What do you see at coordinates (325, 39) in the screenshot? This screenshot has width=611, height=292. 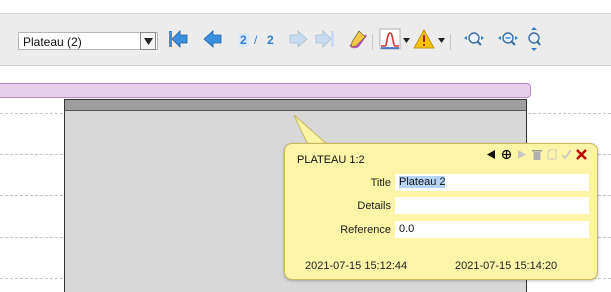 I see `last-icon` at bounding box center [325, 39].